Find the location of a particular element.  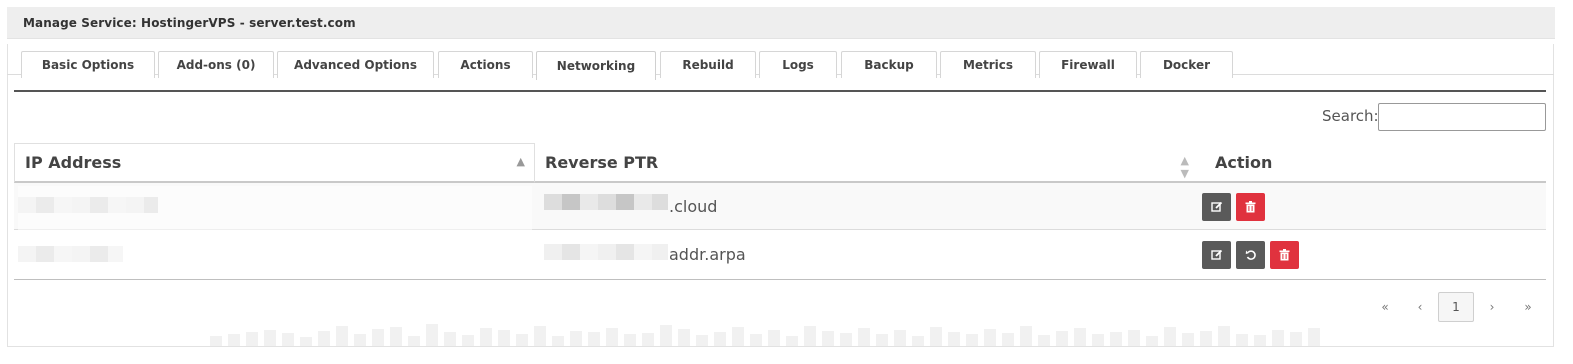

tab-add-ons: Add-ons (0) is located at coordinates (216, 64).